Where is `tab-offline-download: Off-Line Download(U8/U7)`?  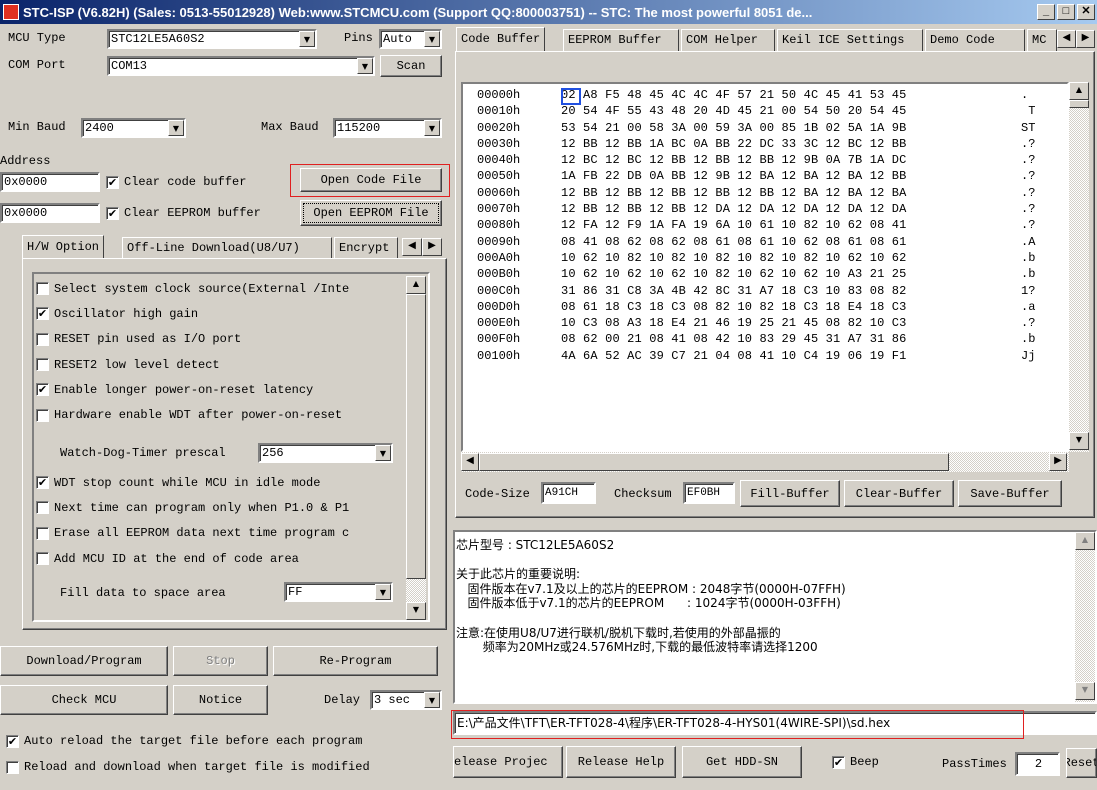
tab-offline-download: Off-Line Download(U8/U7) is located at coordinates (227, 248).